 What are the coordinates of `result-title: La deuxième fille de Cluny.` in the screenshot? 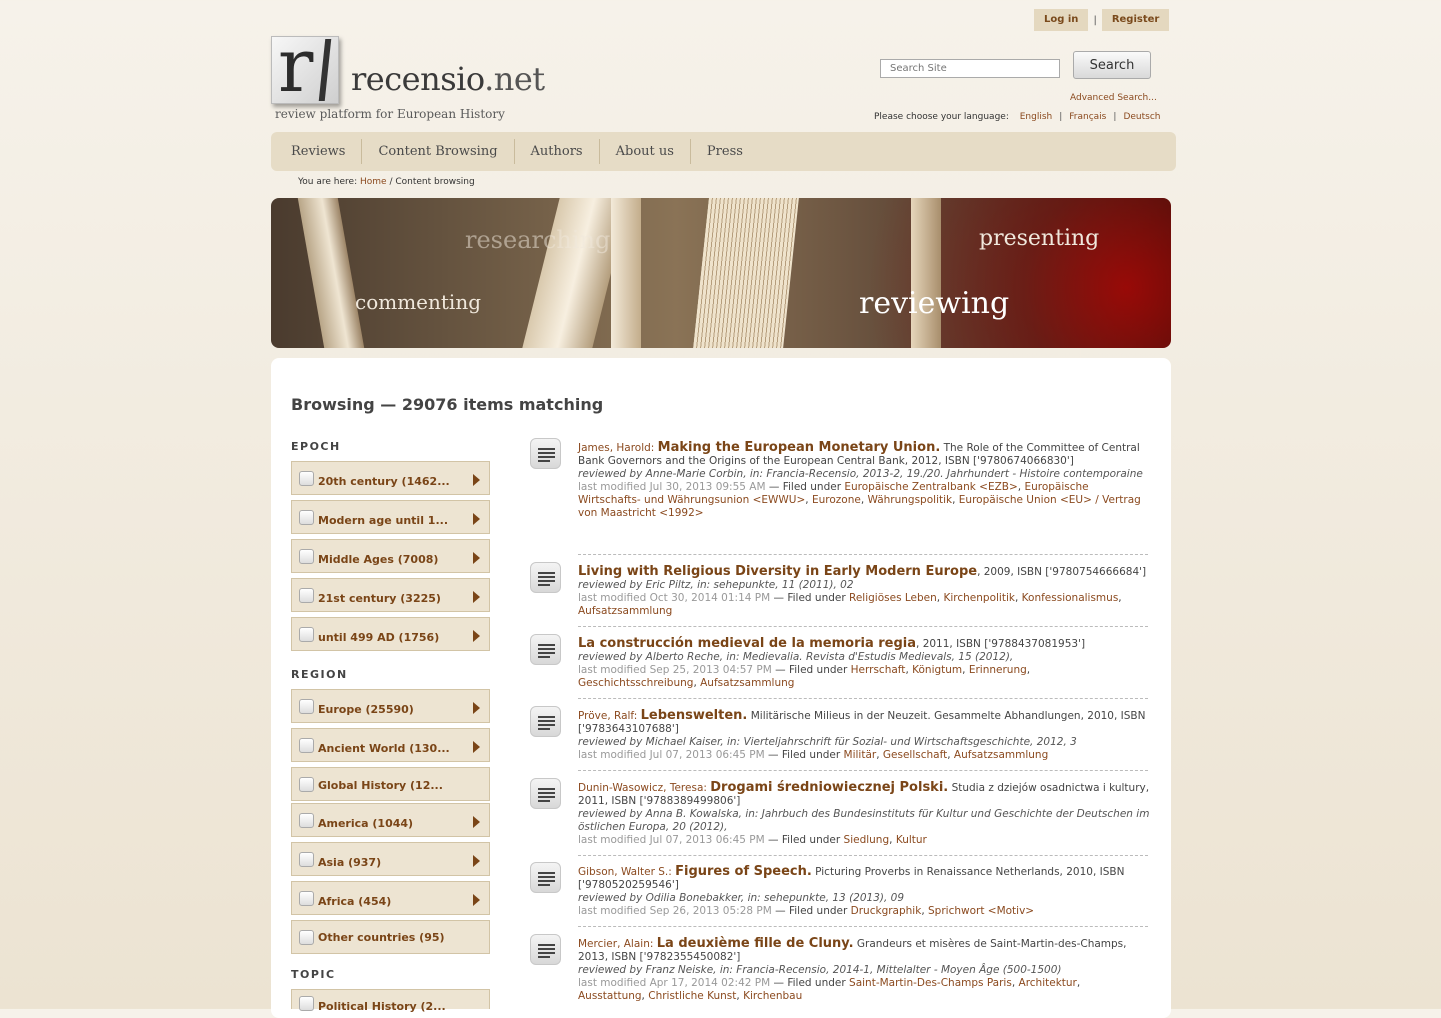 It's located at (755, 943).